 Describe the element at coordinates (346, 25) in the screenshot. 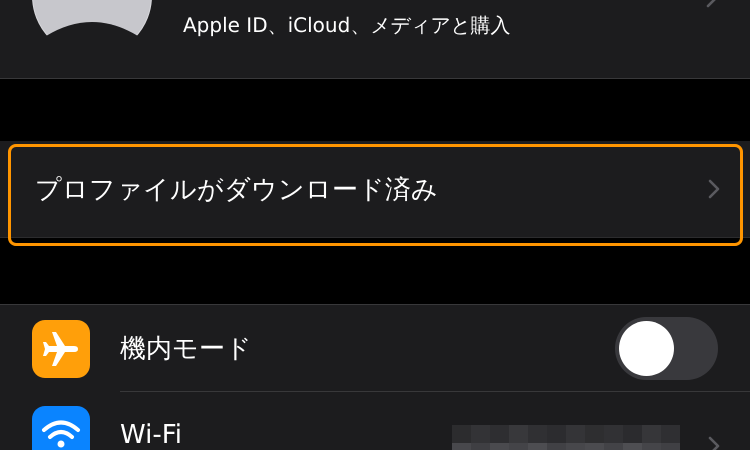

I see `account-subtitle: Apple ID、iCloud、メディアと購入` at that location.